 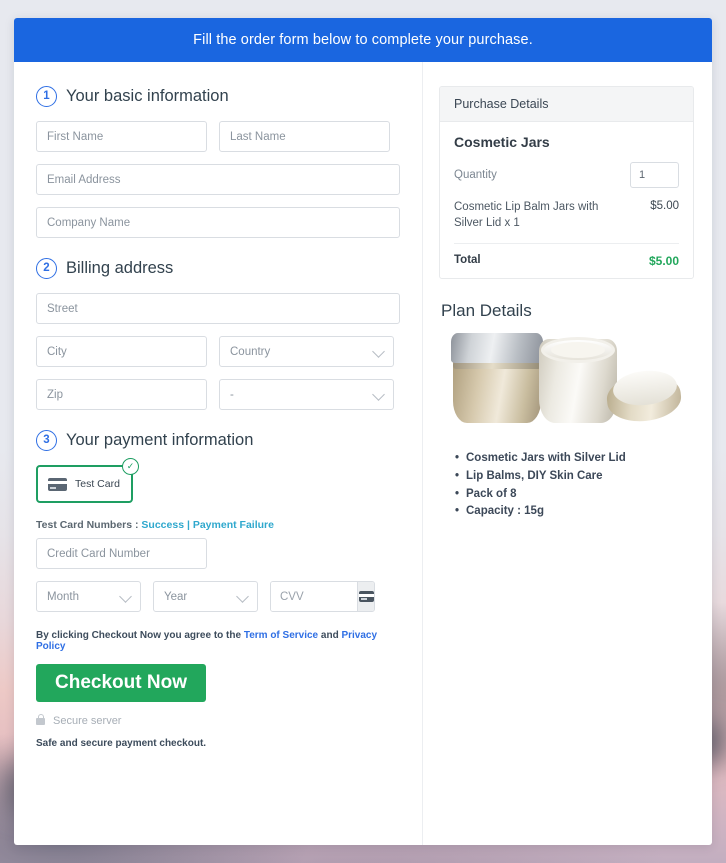 What do you see at coordinates (120, 268) in the screenshot?
I see `section-title-billing: Billing address` at bounding box center [120, 268].